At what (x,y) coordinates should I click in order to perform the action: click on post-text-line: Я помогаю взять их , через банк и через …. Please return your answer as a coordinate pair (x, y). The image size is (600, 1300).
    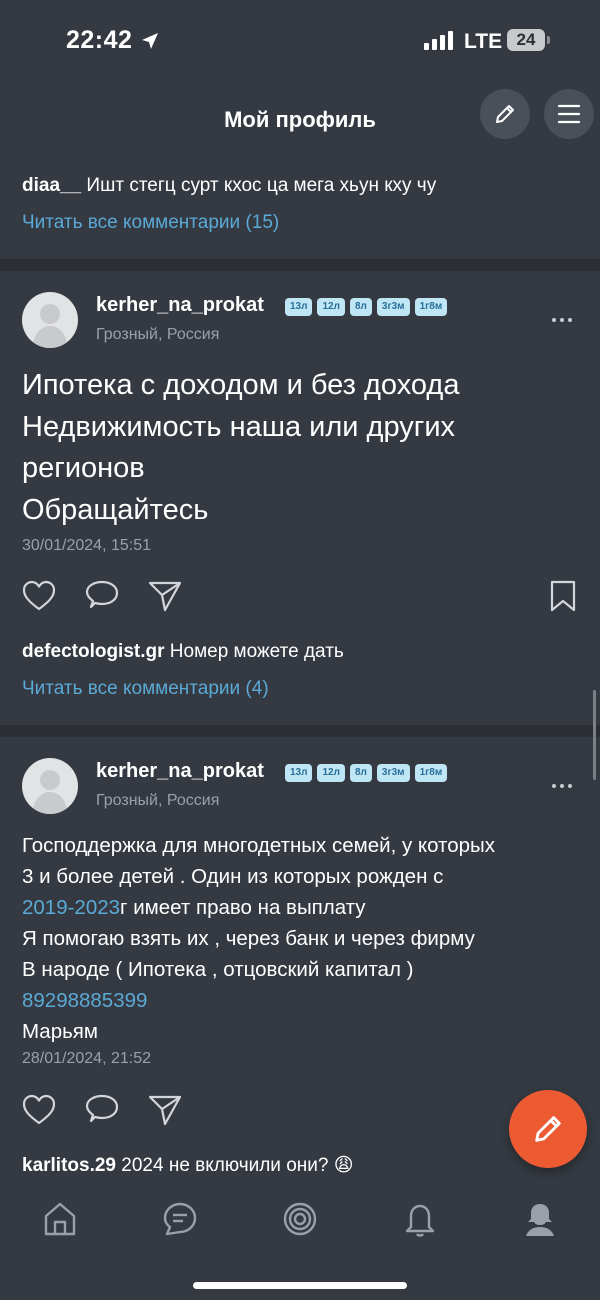
    Looking at the image, I should click on (248, 938).